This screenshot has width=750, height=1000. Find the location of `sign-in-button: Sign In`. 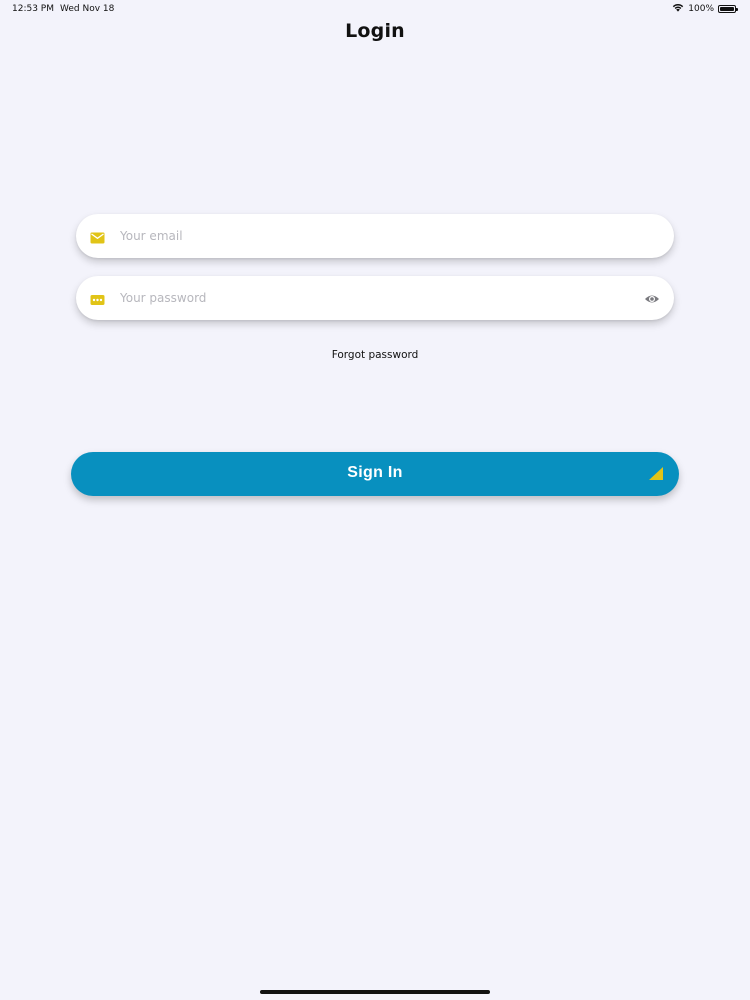

sign-in-button: Sign In is located at coordinates (375, 474).